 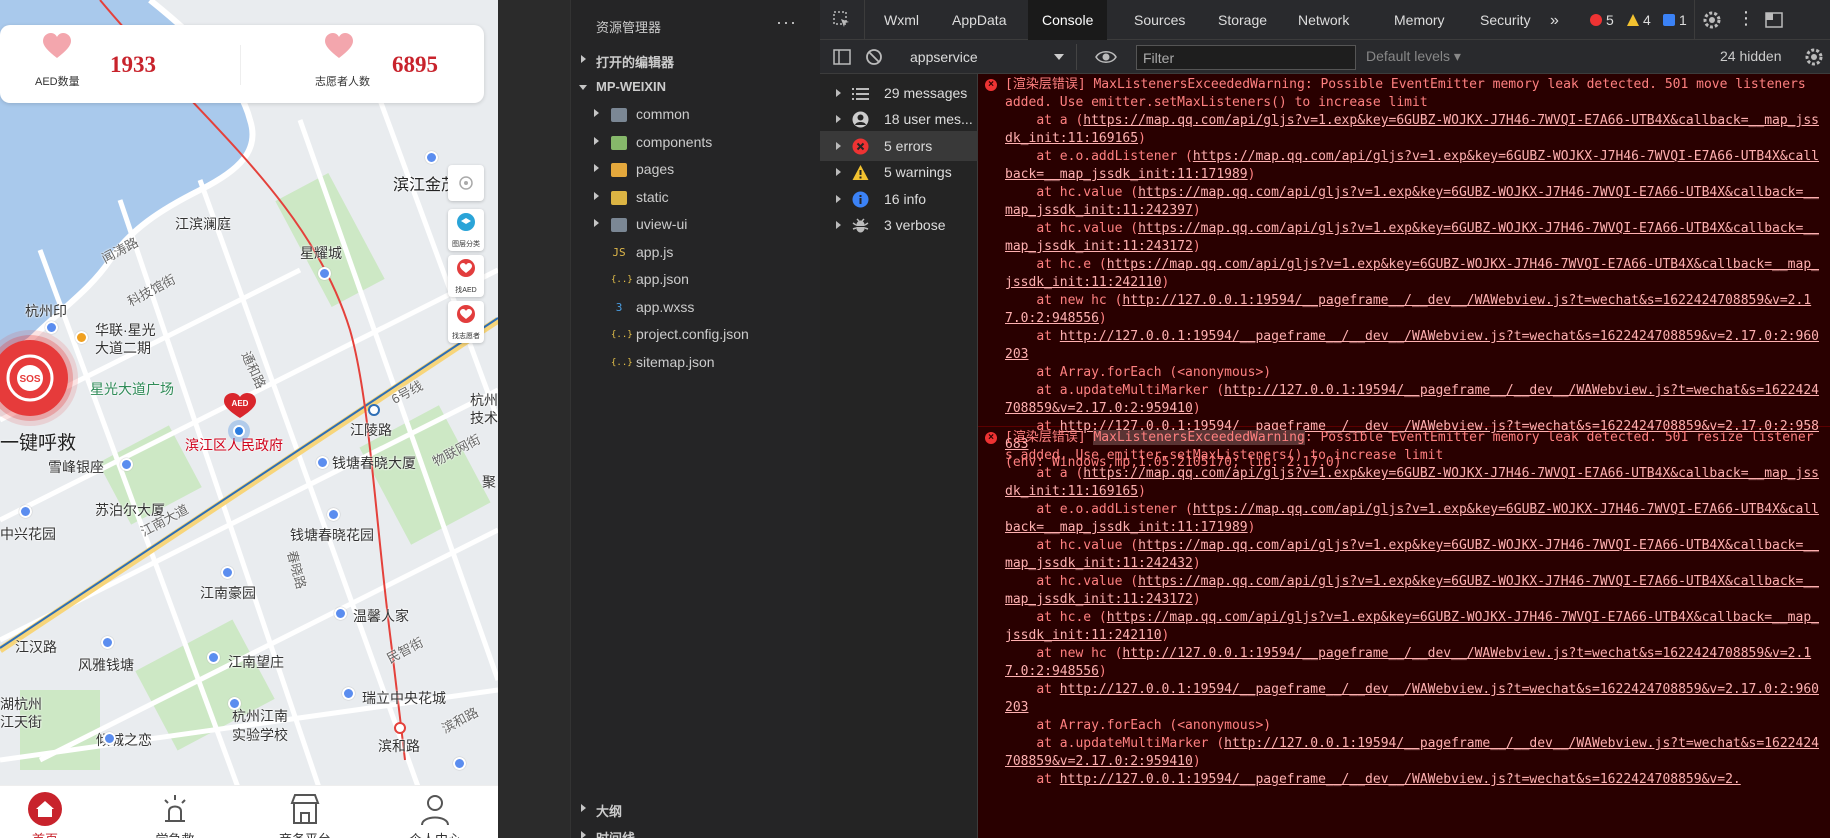 I want to click on map-place-label: 江汉路, so click(x=36, y=647).